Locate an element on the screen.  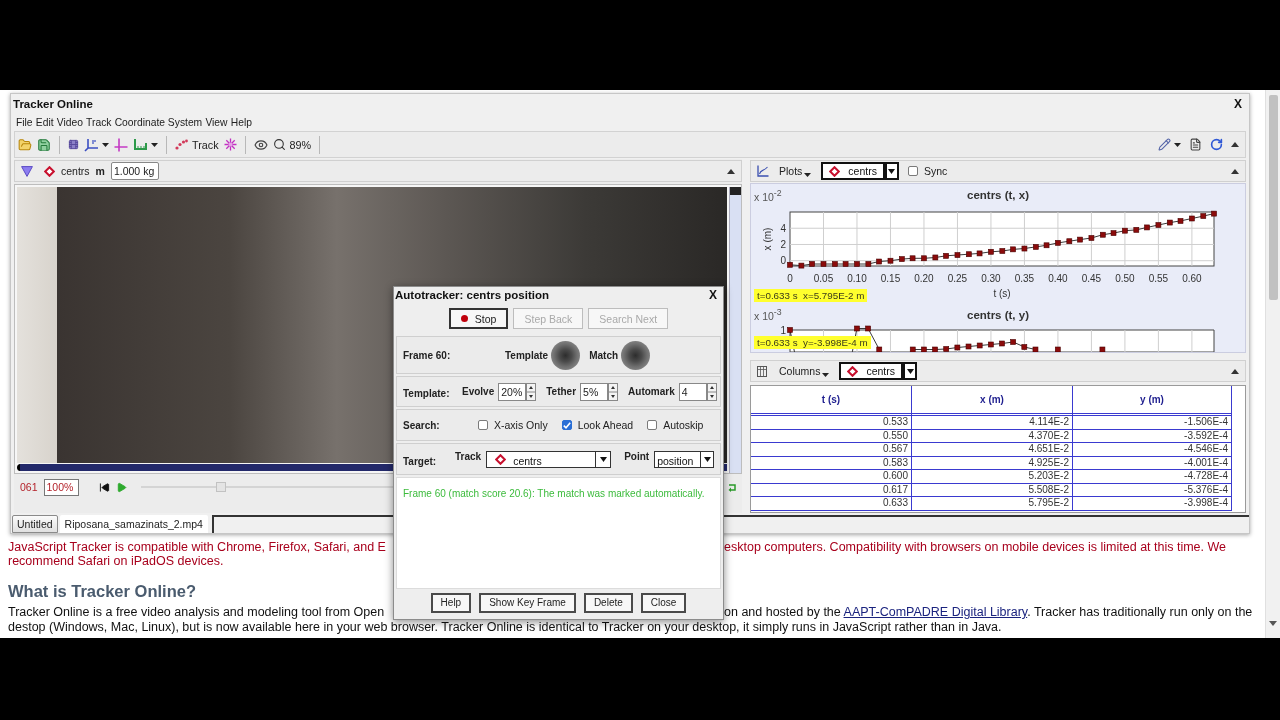
menu-item: Track is located at coordinates (99, 122).